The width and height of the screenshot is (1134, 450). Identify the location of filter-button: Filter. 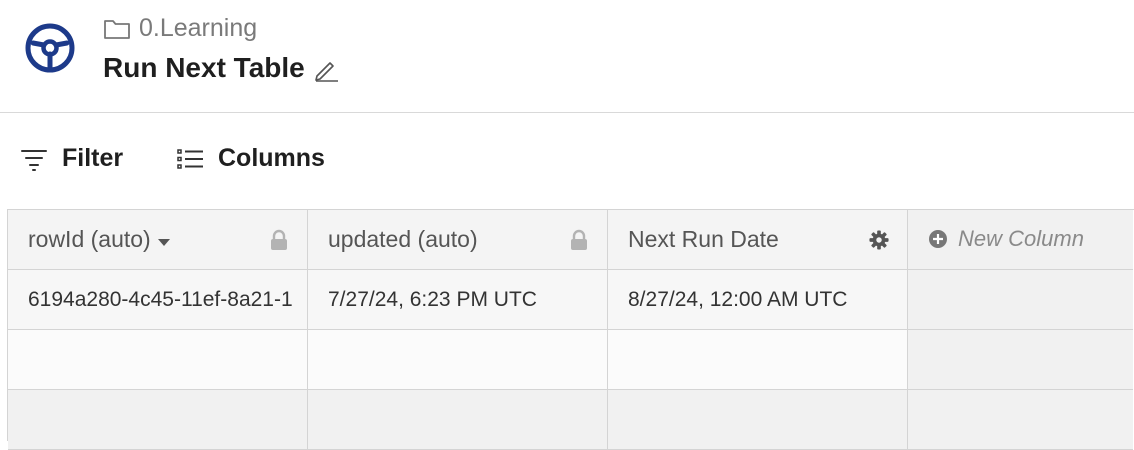
(71, 158).